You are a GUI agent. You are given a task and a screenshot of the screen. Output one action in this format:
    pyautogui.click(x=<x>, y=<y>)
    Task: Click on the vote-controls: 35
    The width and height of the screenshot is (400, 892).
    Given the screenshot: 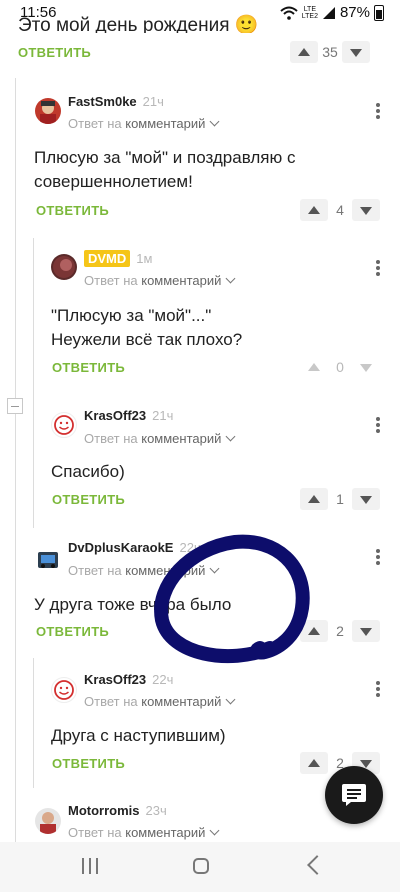 What is the action you would take?
    pyautogui.click(x=330, y=52)
    